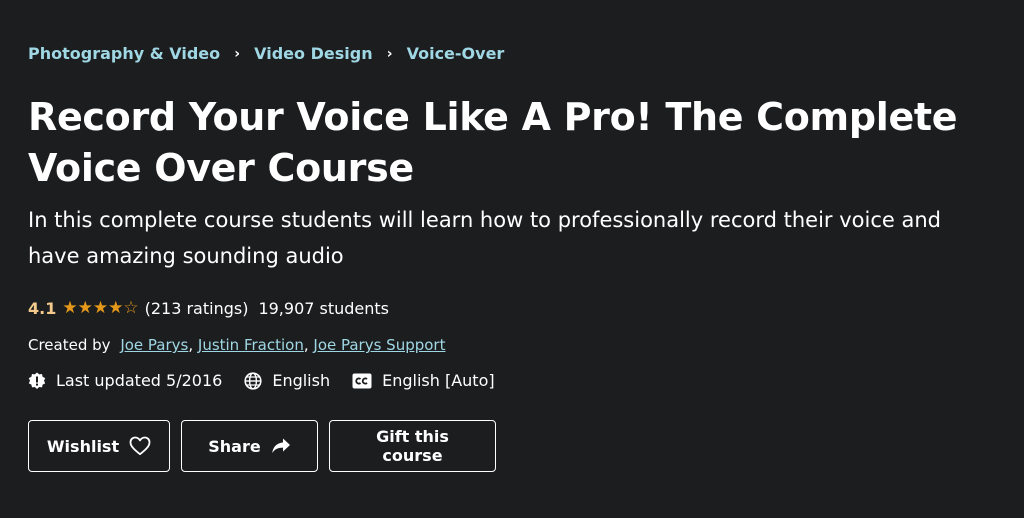  Describe the element at coordinates (251, 345) in the screenshot. I see `author-link: Justin Fraction` at that location.